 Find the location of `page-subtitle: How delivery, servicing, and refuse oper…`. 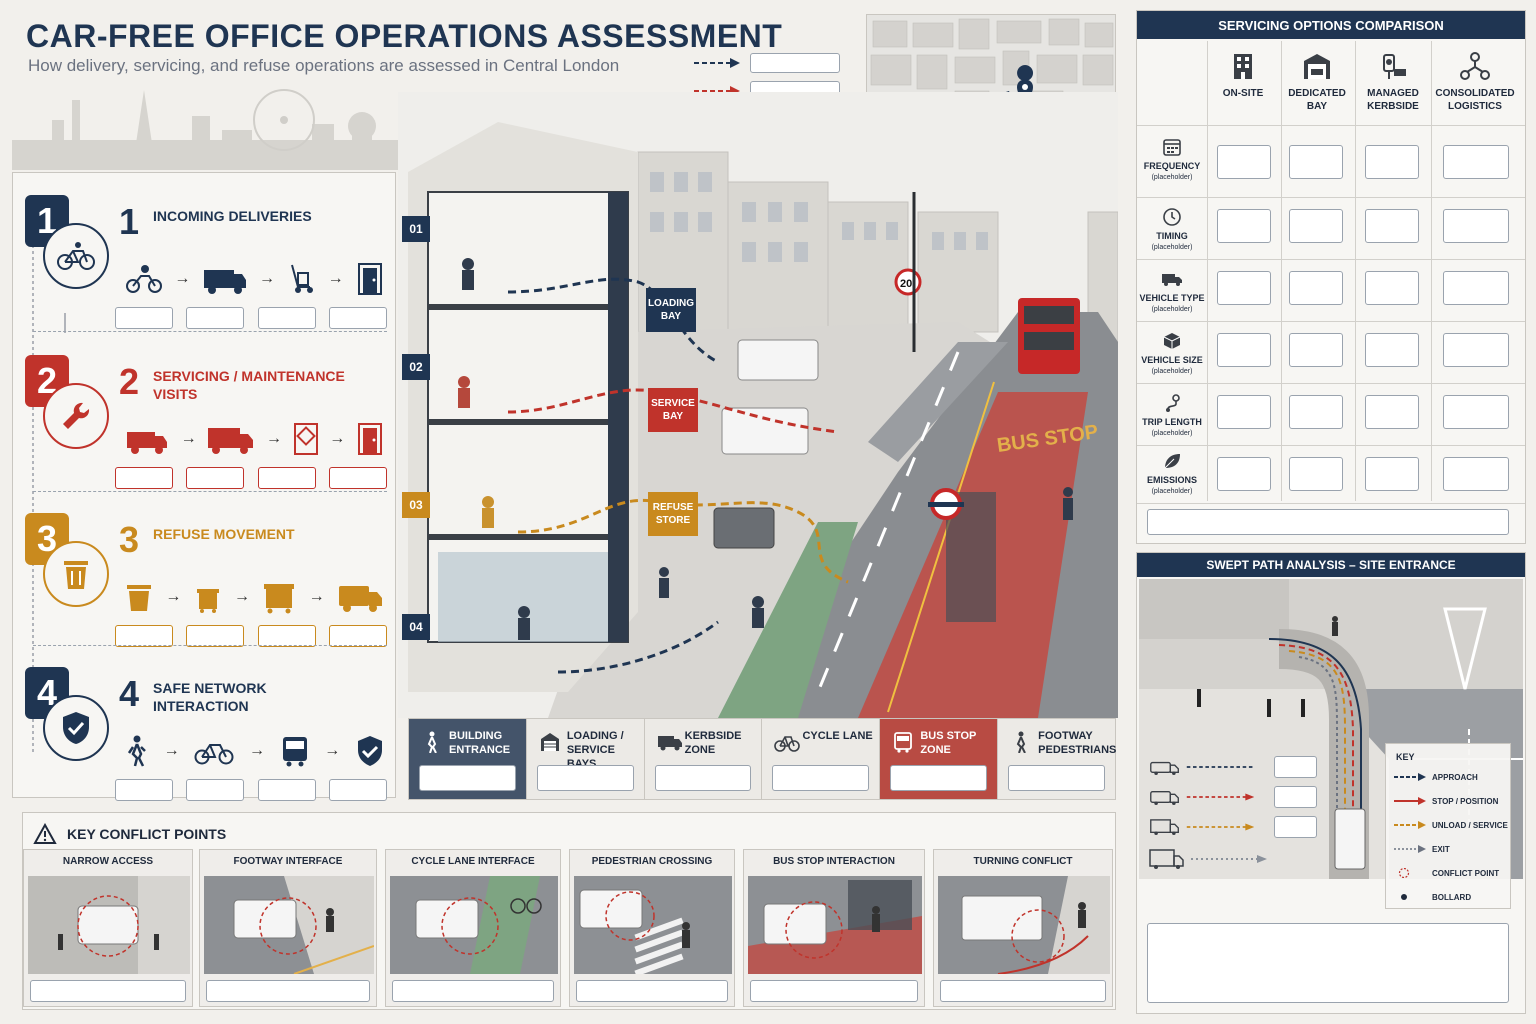

page-subtitle: How delivery, servicing, and refuse oper… is located at coordinates (324, 65).